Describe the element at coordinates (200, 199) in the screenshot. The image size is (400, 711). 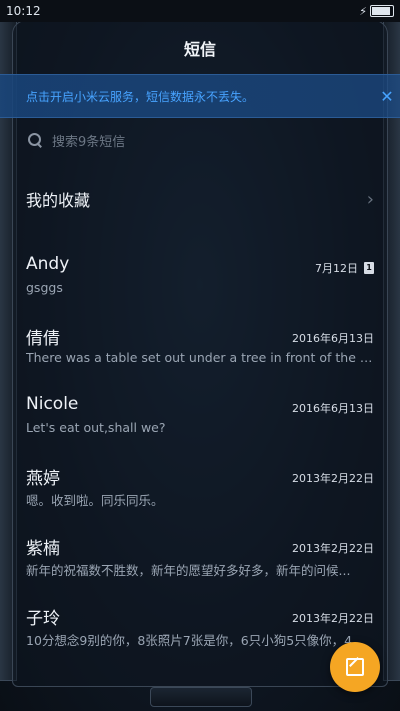
I see `favorites-row: 我的收藏 ›` at that location.